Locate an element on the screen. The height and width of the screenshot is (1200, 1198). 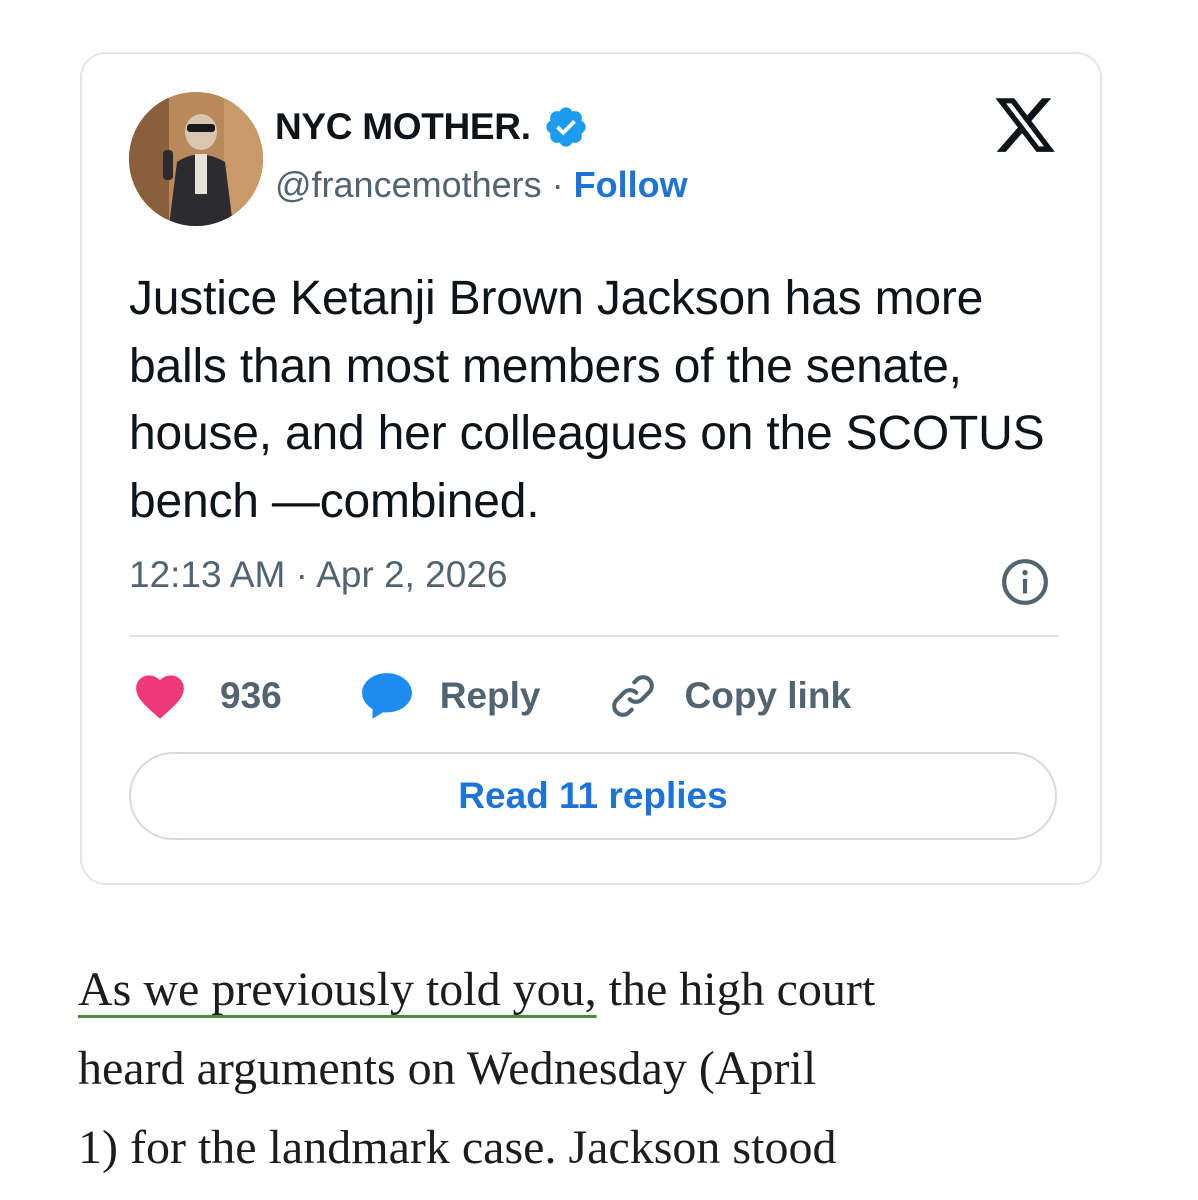
reply-label: Reply is located at coordinates (490, 695).